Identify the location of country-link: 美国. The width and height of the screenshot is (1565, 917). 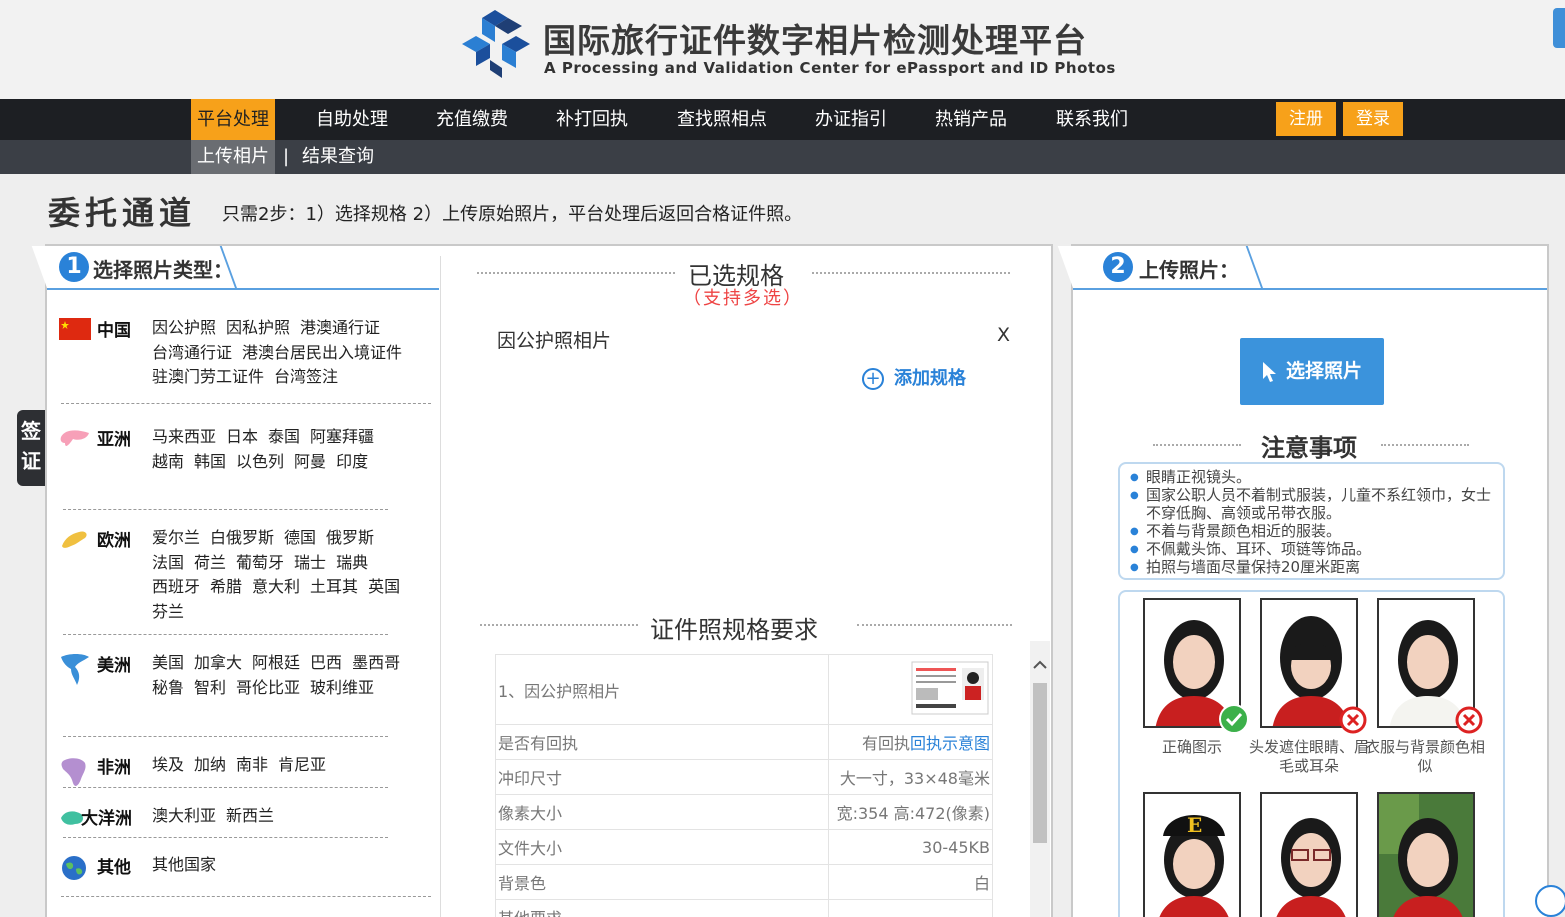
(168, 663).